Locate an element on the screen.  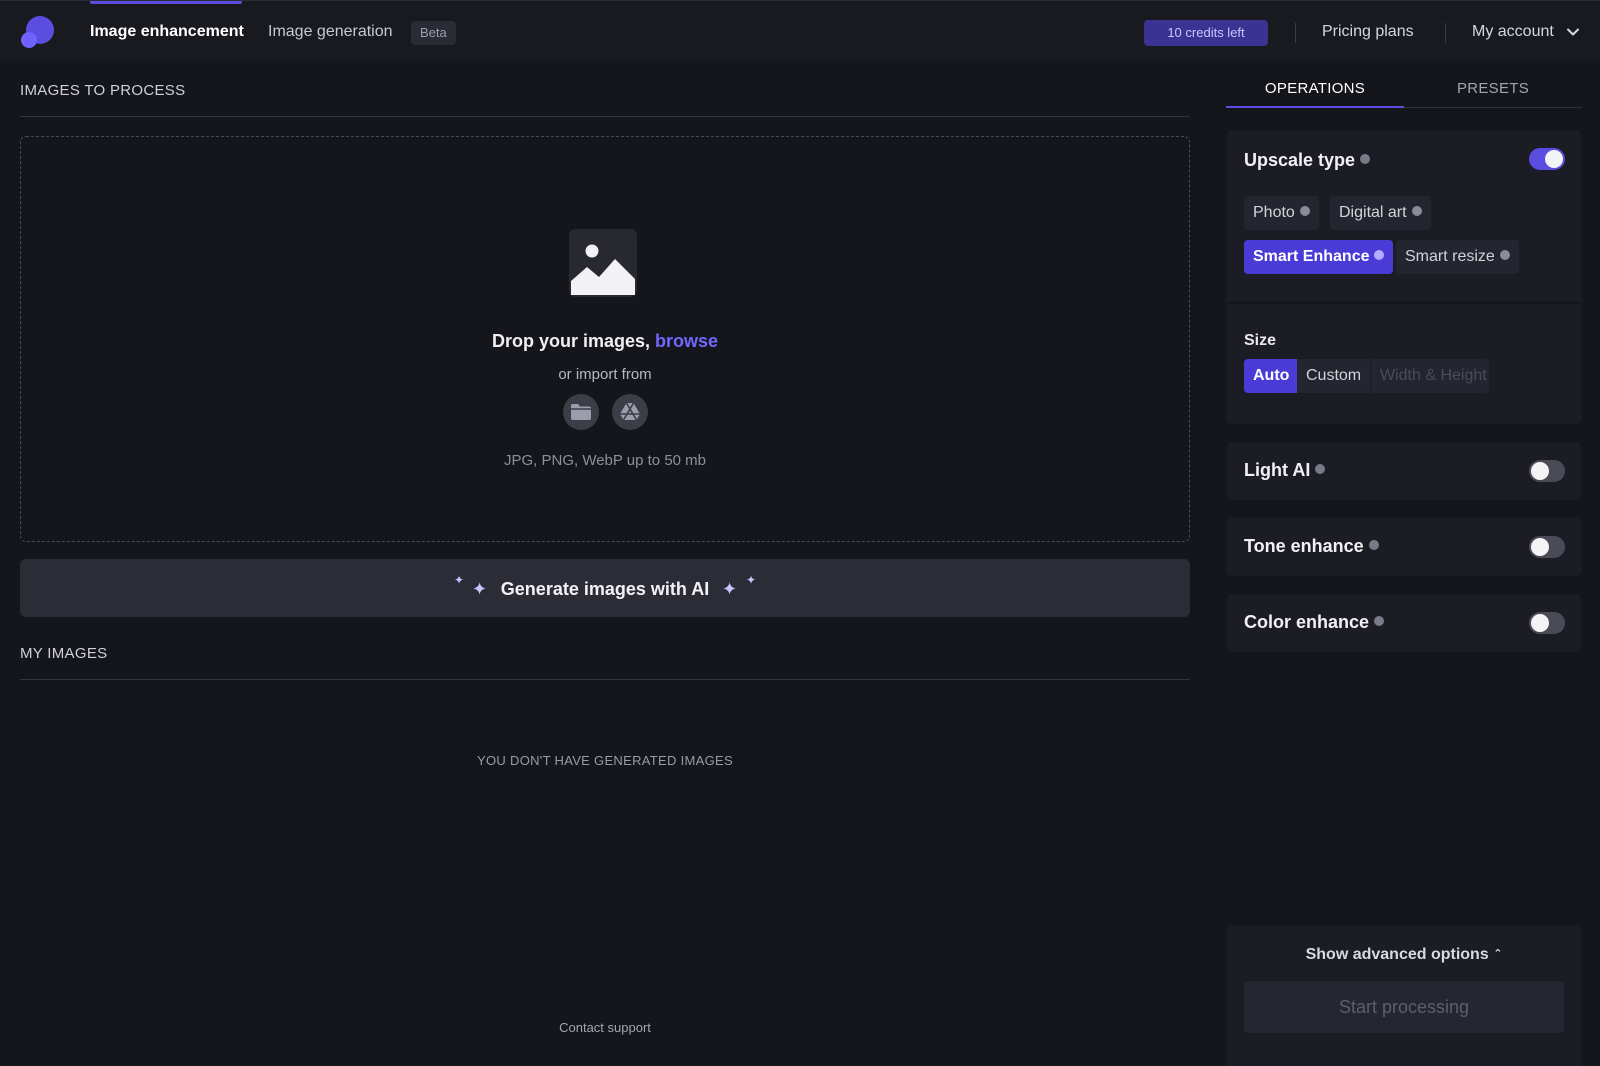
tone-enhance-label: Tone enhance is located at coordinates (1304, 546).